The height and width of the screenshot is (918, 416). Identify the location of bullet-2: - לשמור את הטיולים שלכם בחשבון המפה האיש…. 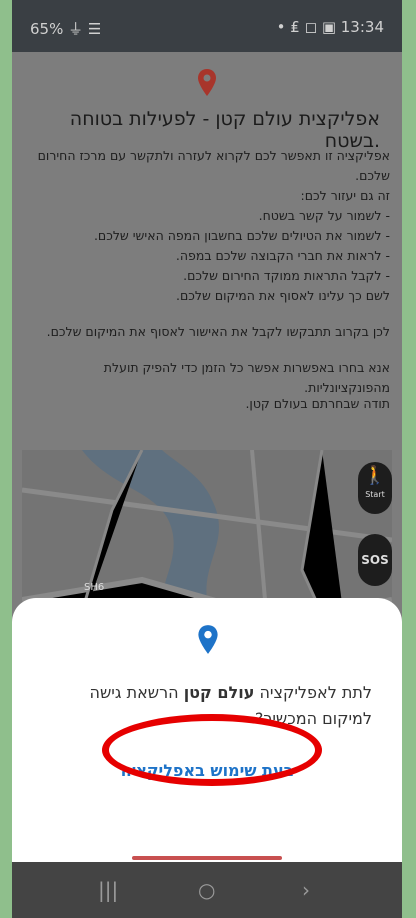
(241, 235).